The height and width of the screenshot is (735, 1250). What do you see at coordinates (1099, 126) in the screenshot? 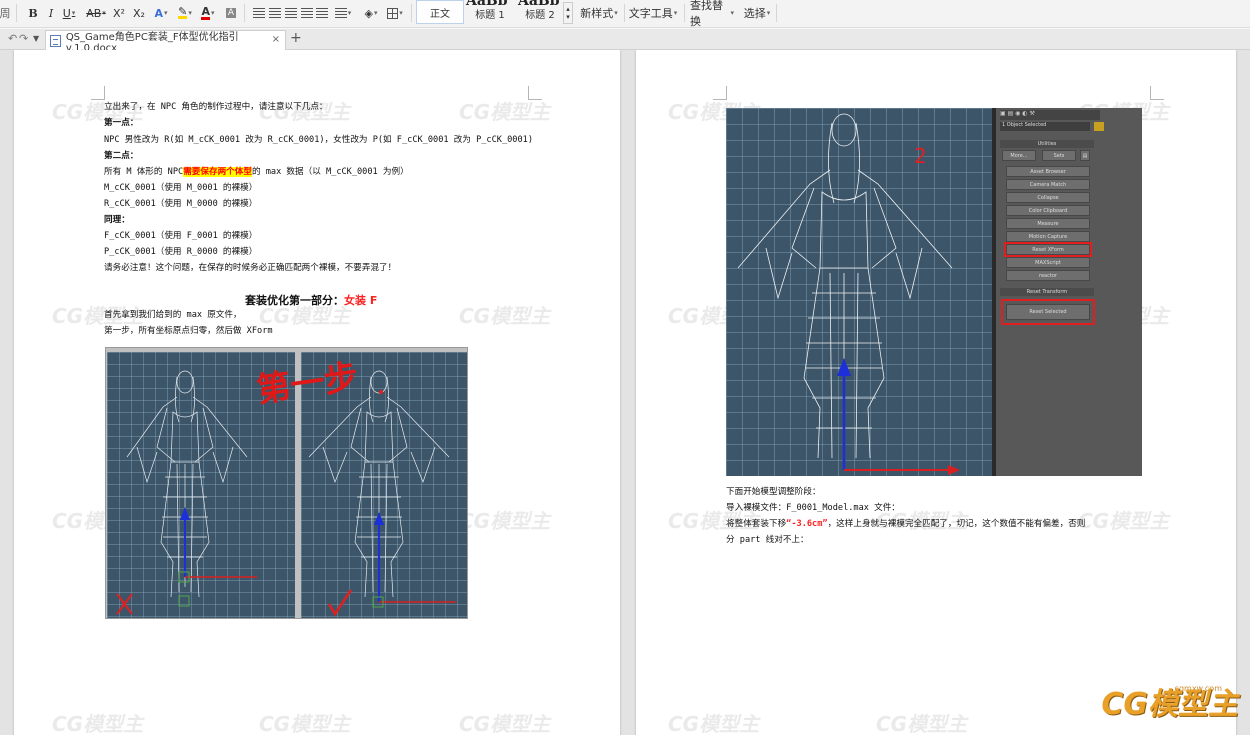
I see `color-swatch` at bounding box center [1099, 126].